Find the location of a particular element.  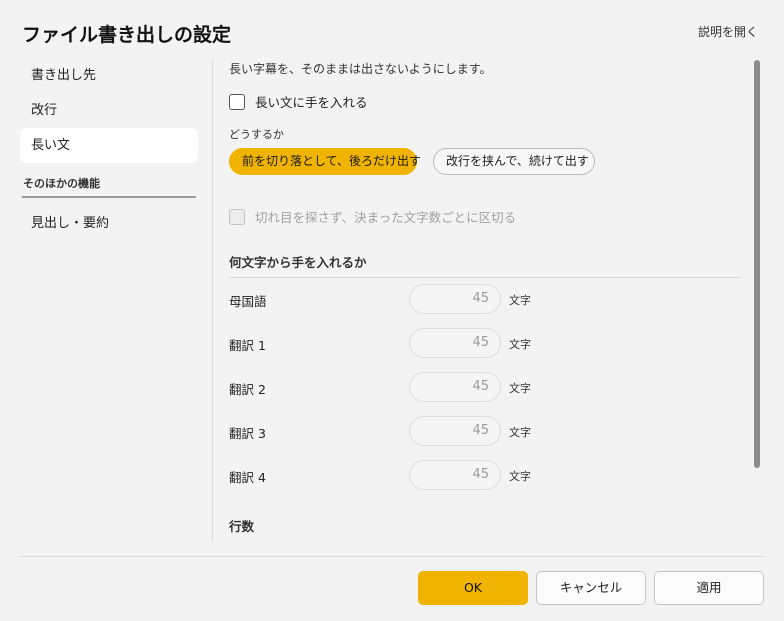

threshold-row-translation-3: 翻訳 3 45 文字 is located at coordinates (485, 431).